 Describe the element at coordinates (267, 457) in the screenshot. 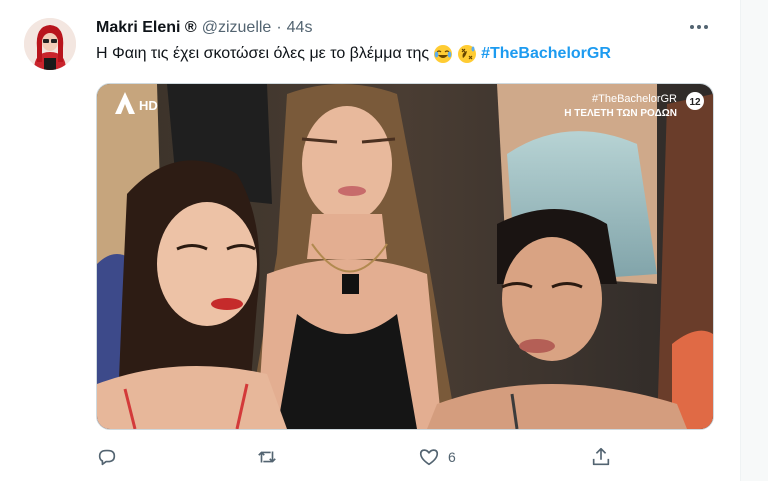

I see `retweet-icon` at that location.